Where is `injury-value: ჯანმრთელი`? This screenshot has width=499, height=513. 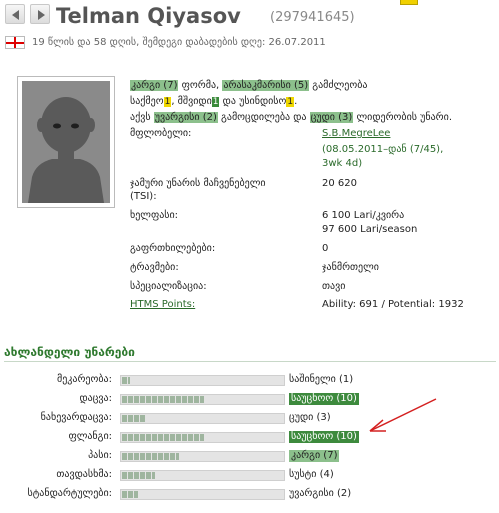 injury-value: ჯანმრთელი is located at coordinates (350, 267).